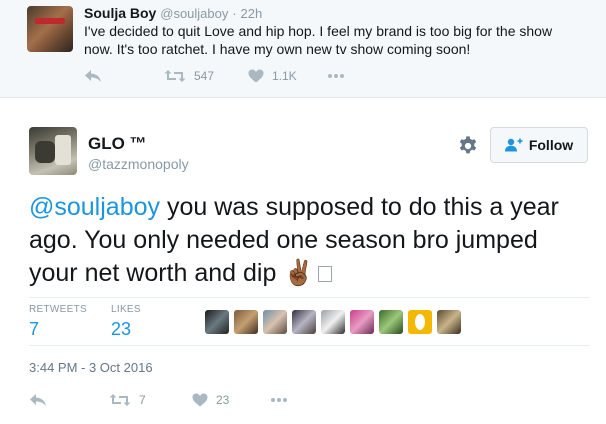 This screenshot has width=606, height=424. I want to click on like-count: 1.1K, so click(284, 76).